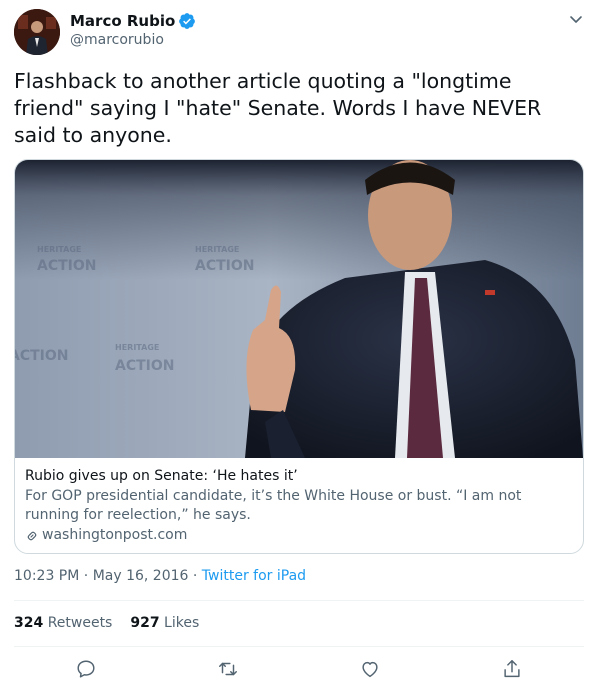 The width and height of the screenshot is (598, 693). I want to click on tweet-source: Twitter for iPad, so click(254, 576).